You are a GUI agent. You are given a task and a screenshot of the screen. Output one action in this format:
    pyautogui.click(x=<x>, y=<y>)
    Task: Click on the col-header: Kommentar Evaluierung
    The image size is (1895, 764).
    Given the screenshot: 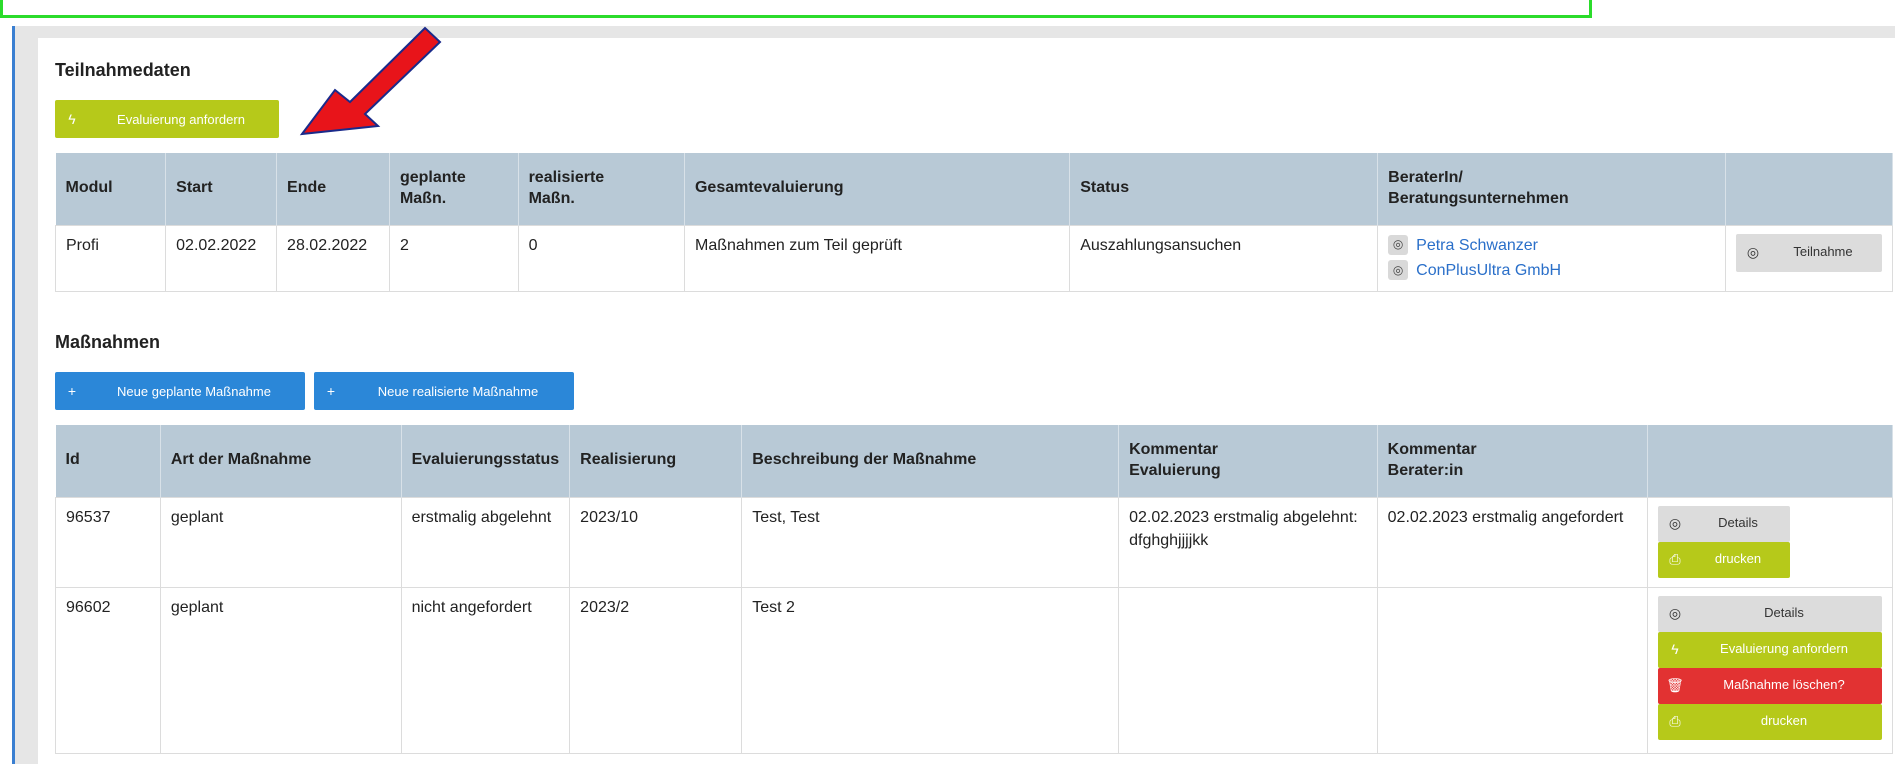 What is the action you would take?
    pyautogui.click(x=1248, y=461)
    